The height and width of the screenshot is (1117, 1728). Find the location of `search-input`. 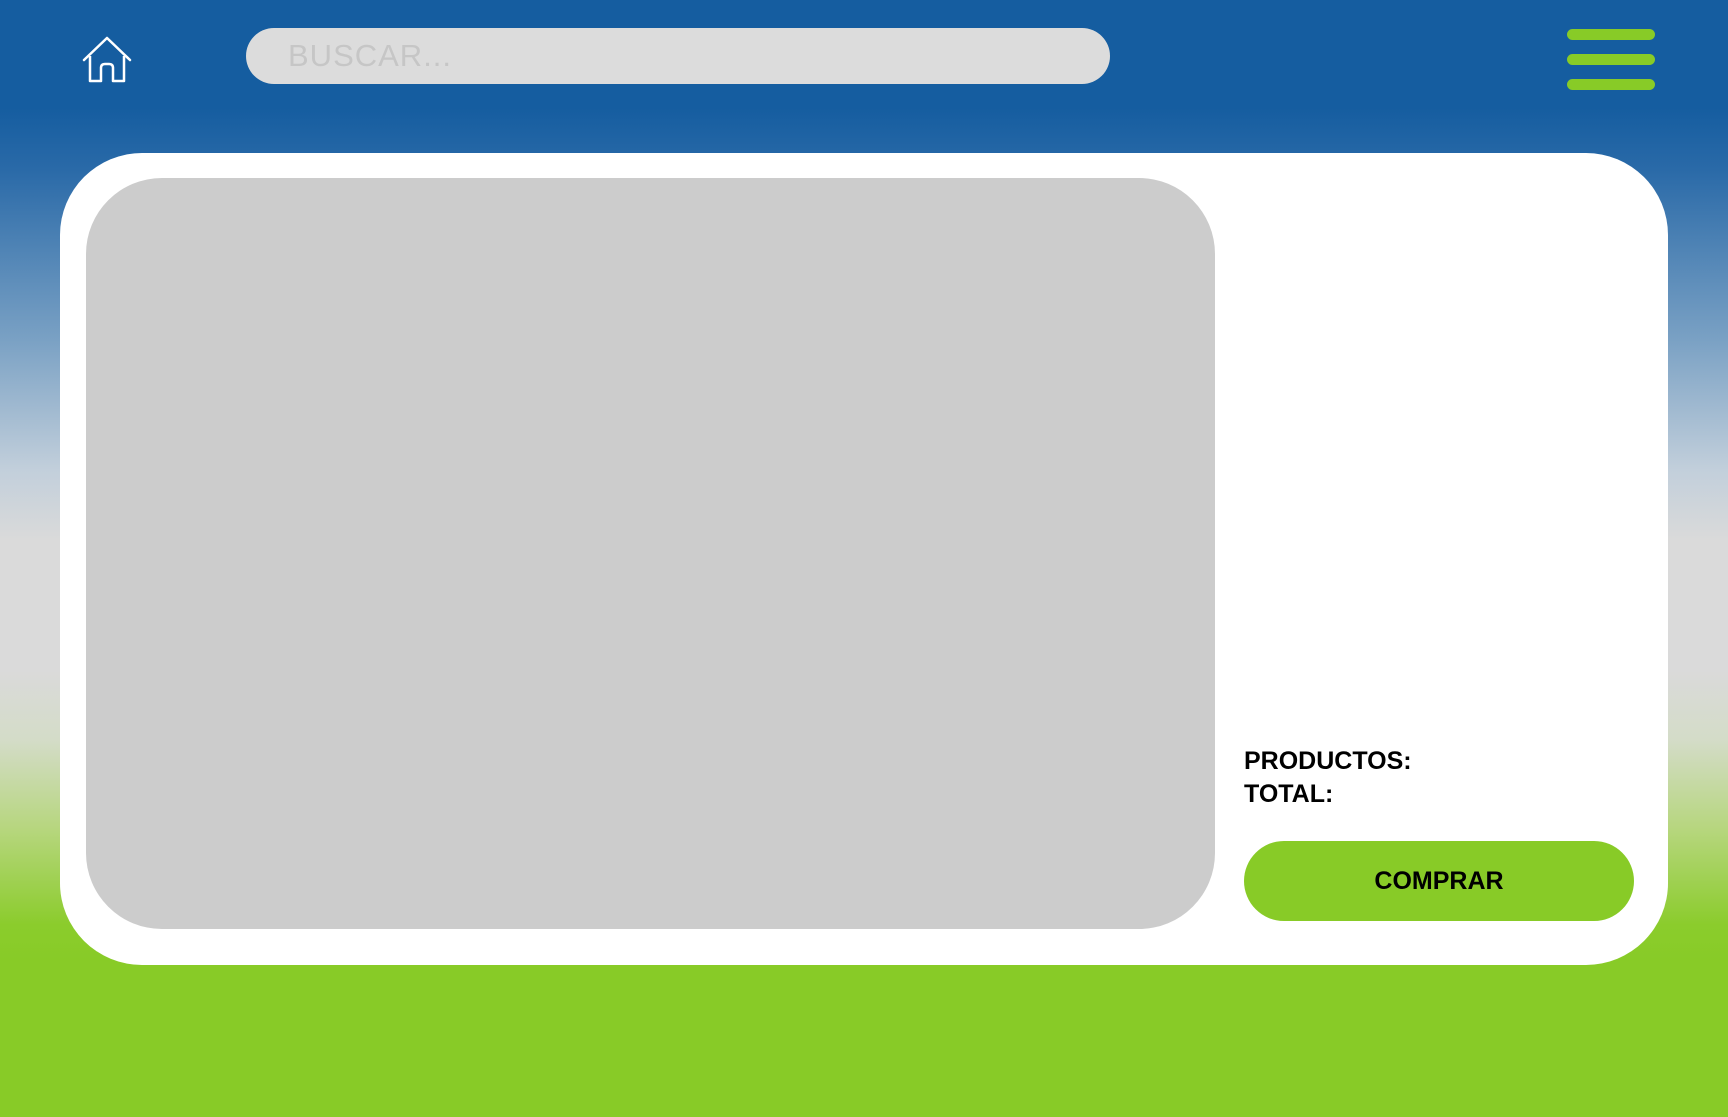

search-input is located at coordinates (686, 56).